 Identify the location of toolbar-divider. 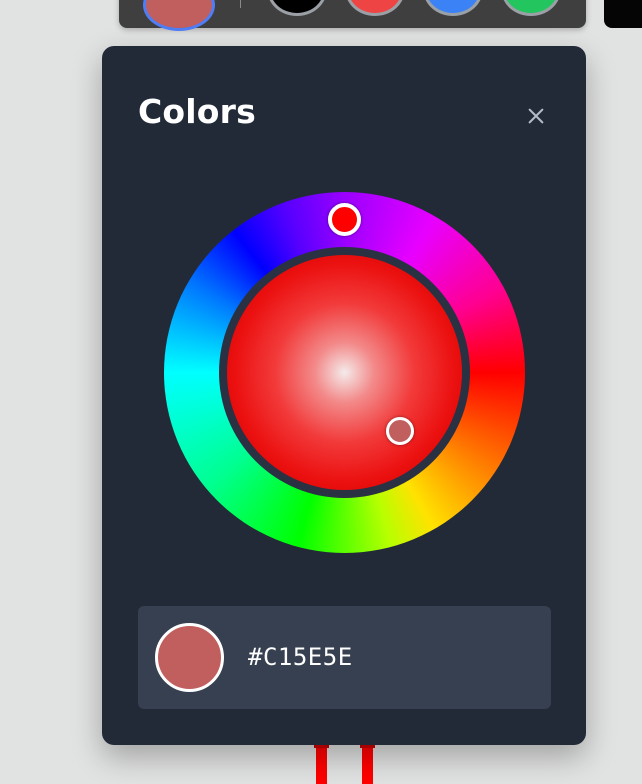
(240, 4).